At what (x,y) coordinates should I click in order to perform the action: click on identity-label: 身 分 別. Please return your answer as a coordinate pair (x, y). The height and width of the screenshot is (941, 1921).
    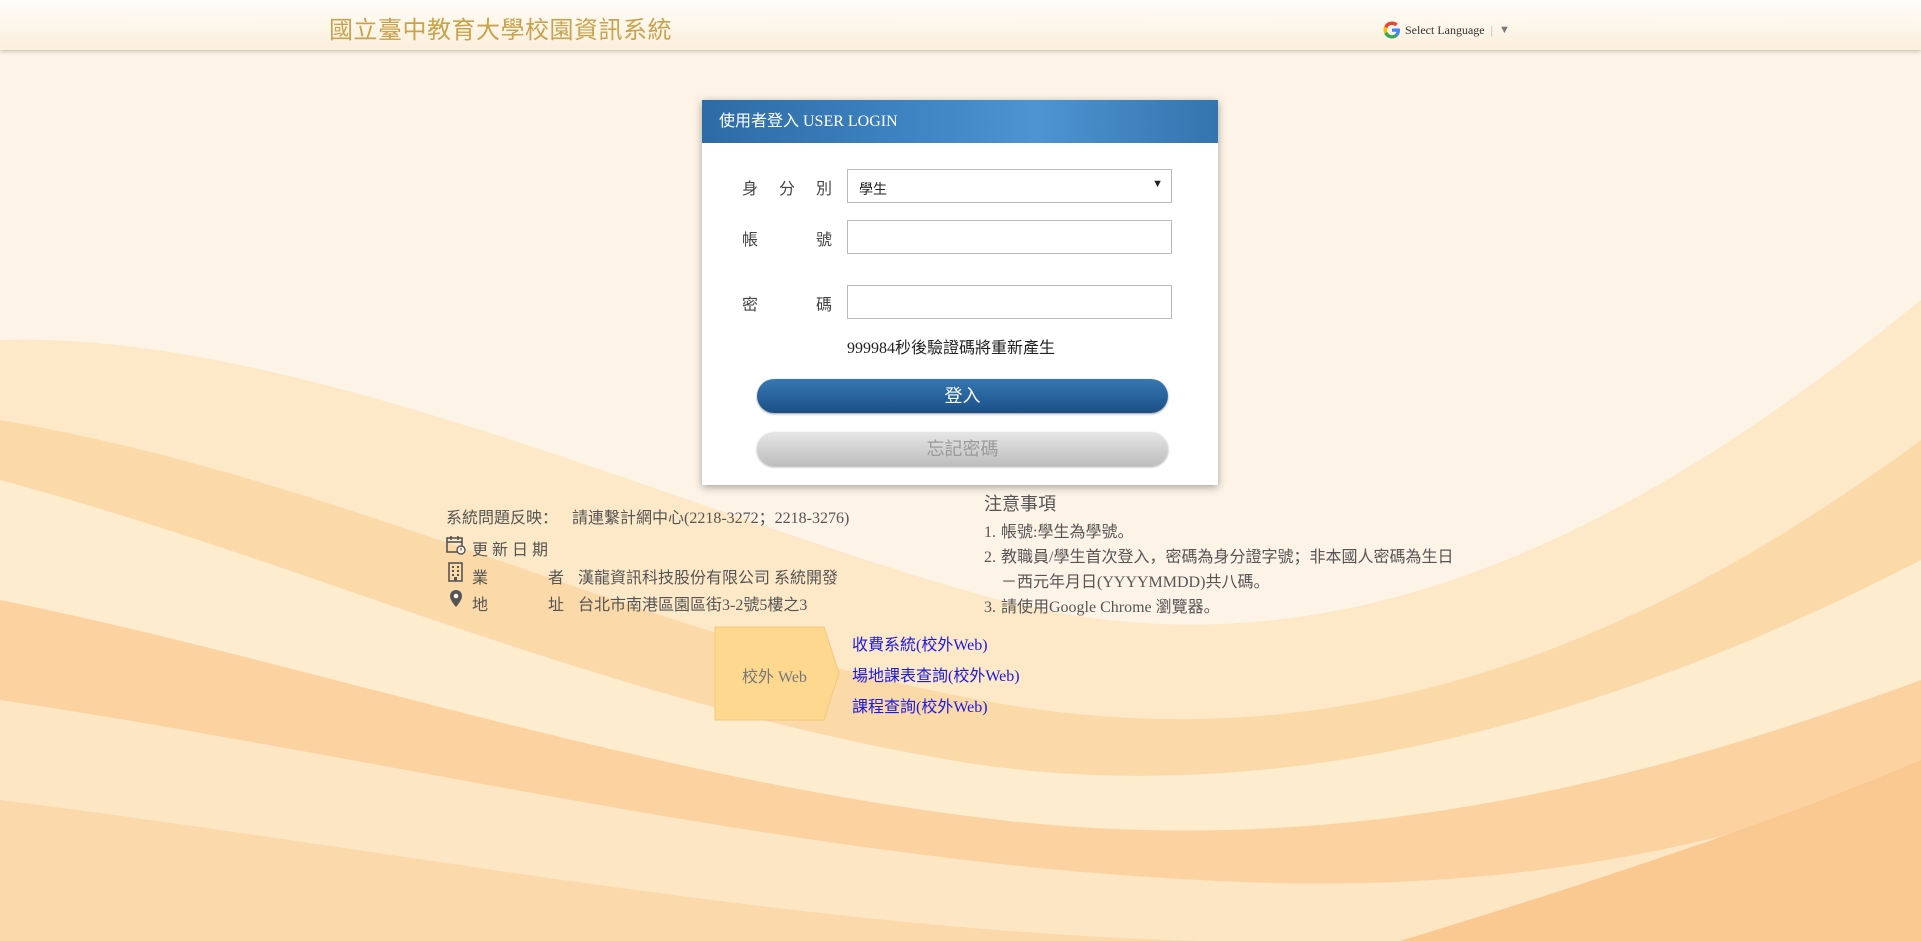
    Looking at the image, I should click on (787, 189).